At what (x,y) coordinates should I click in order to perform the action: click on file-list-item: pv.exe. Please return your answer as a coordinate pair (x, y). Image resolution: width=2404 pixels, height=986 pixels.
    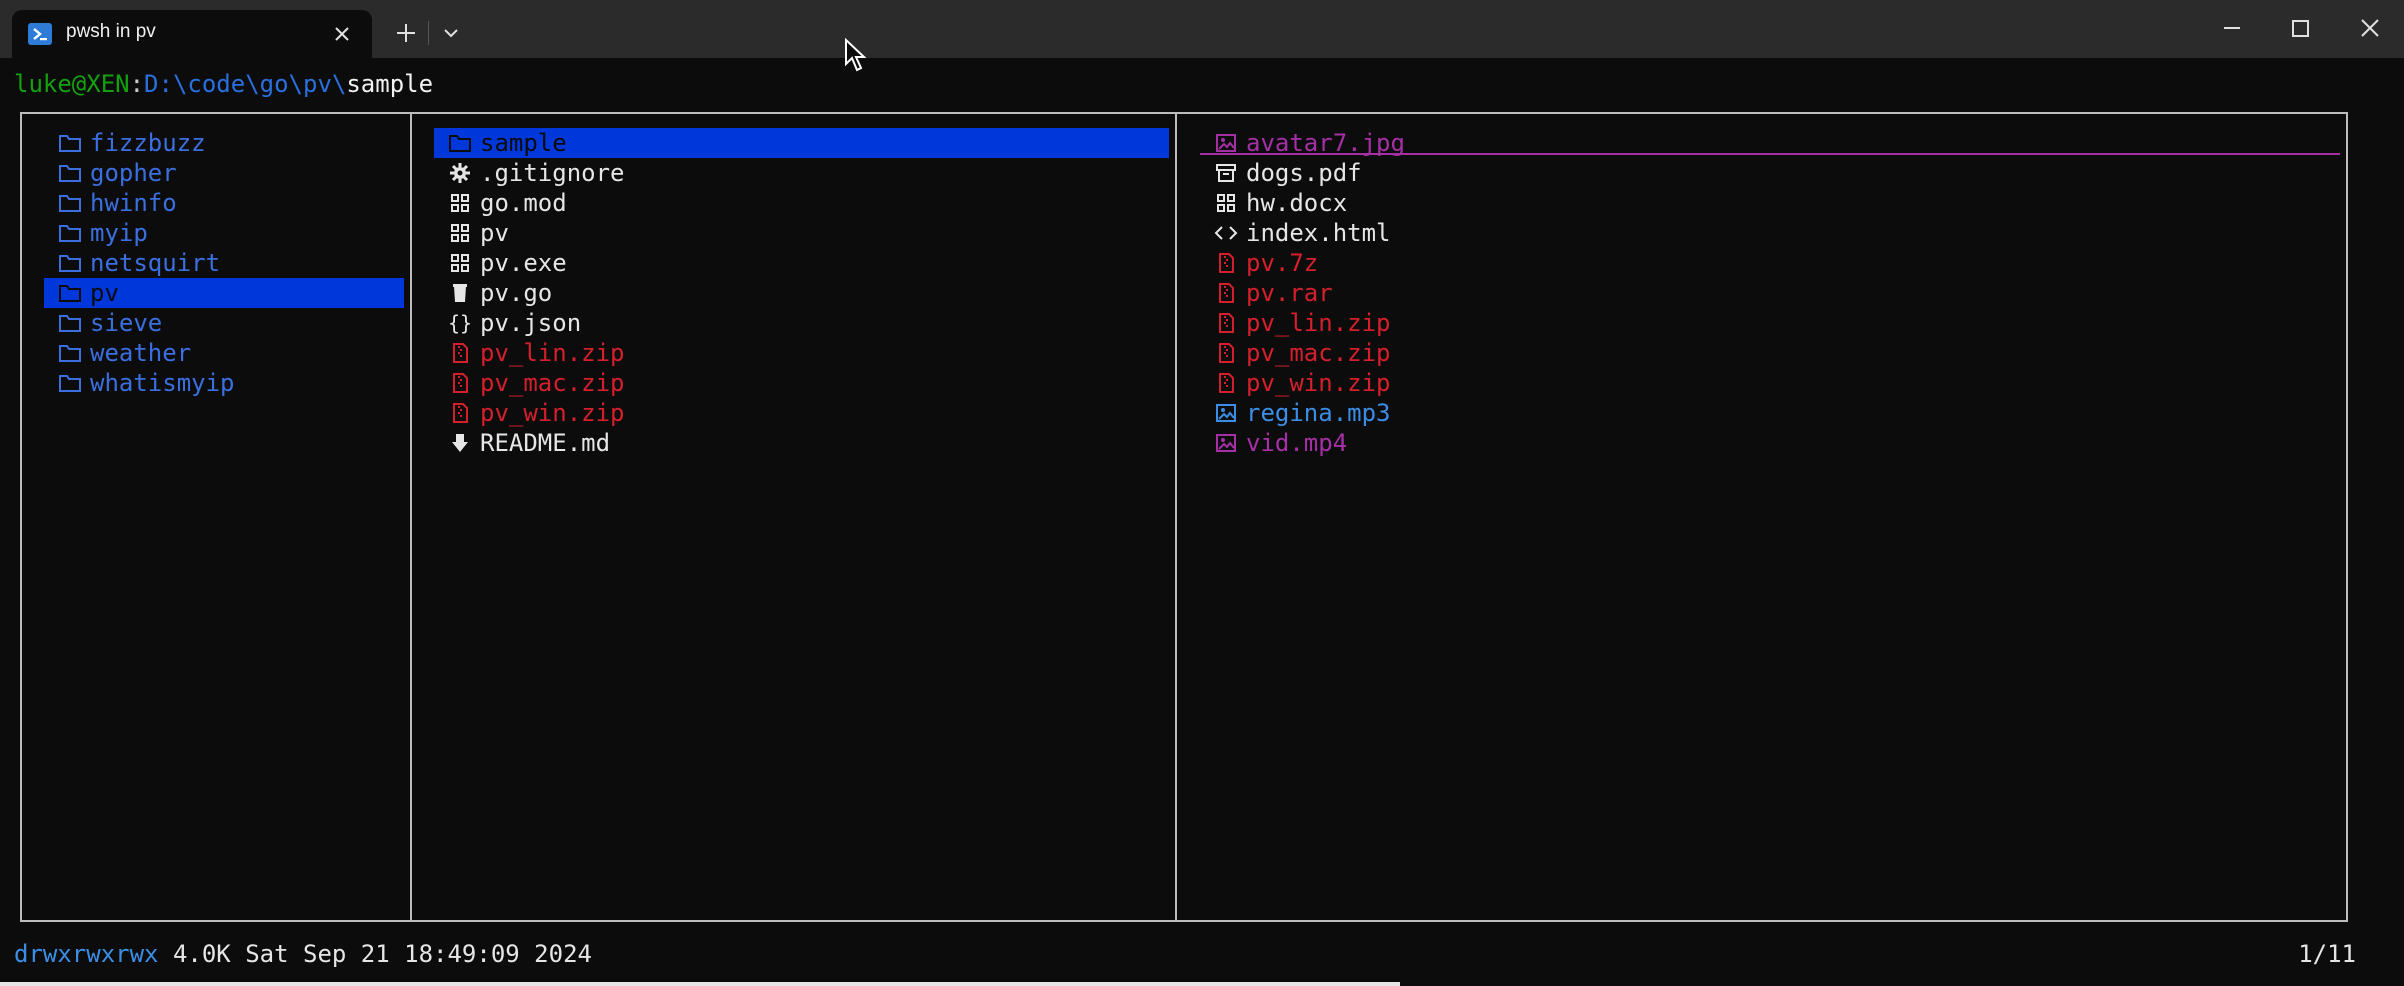
    Looking at the image, I should click on (801, 263).